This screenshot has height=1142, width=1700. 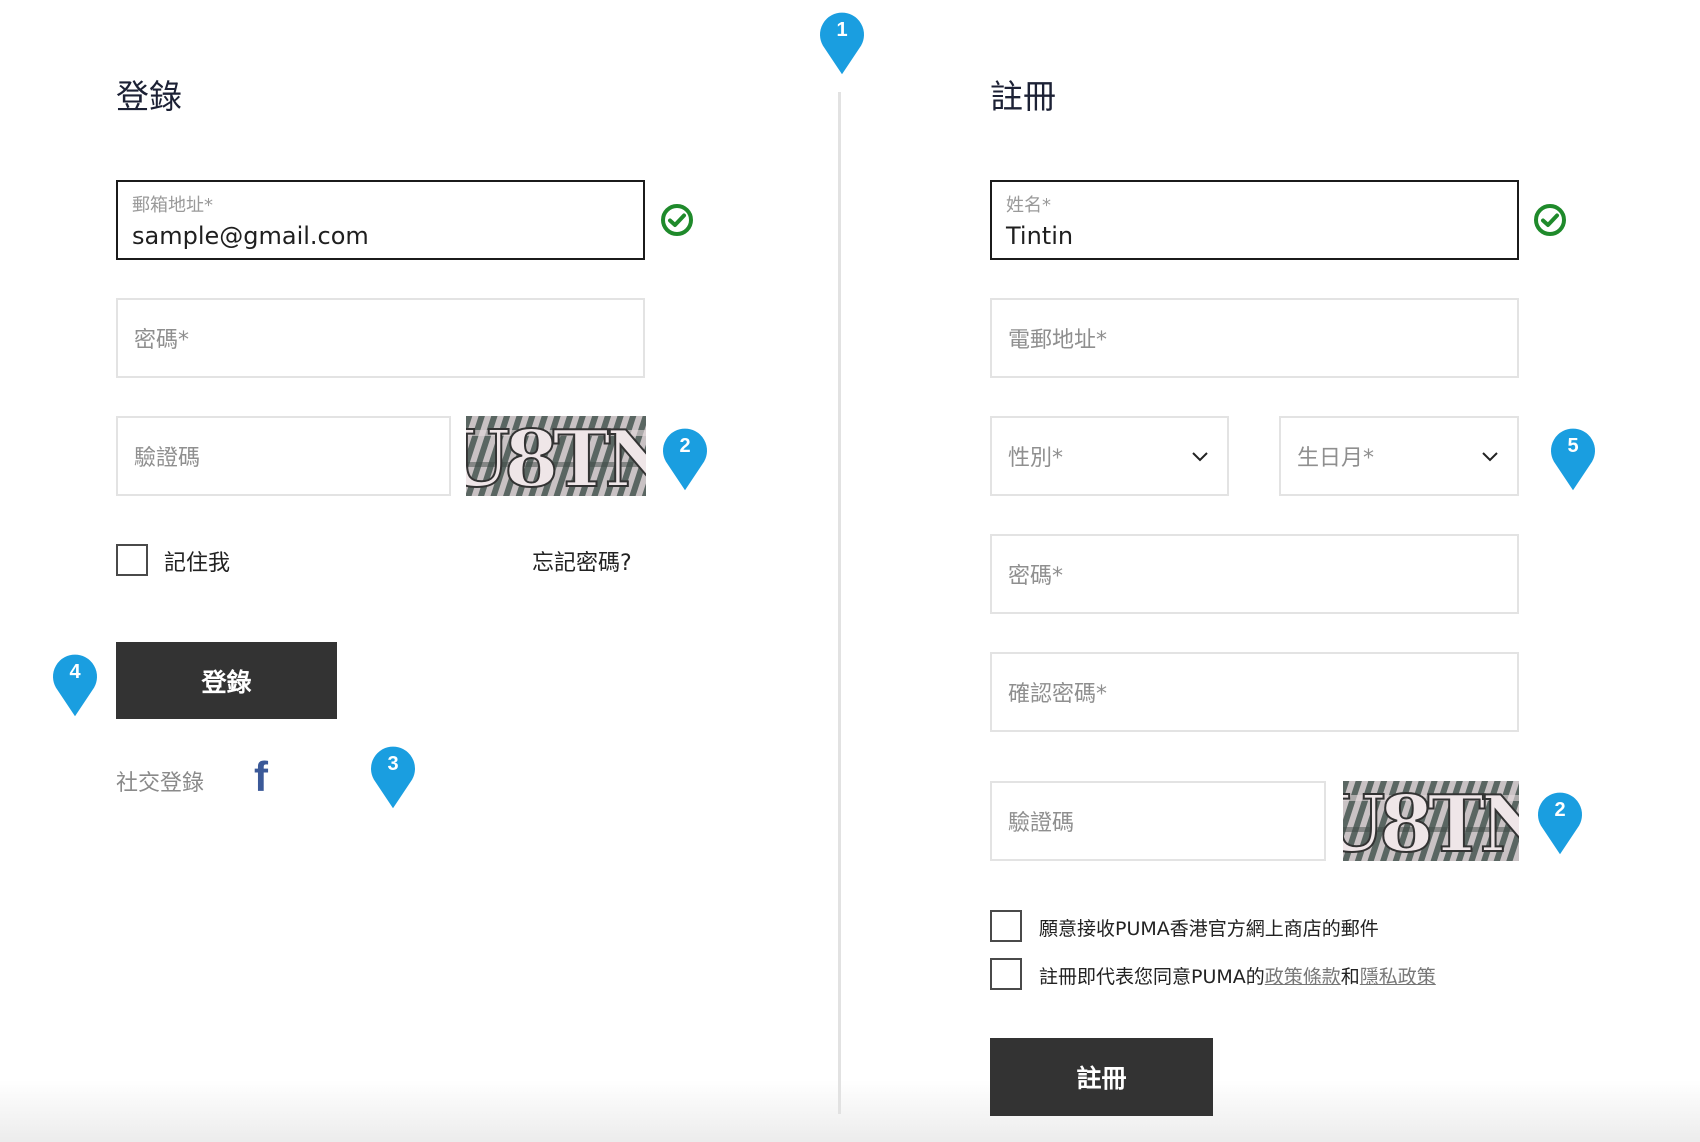 I want to click on login-title: 登錄, so click(x=149, y=96).